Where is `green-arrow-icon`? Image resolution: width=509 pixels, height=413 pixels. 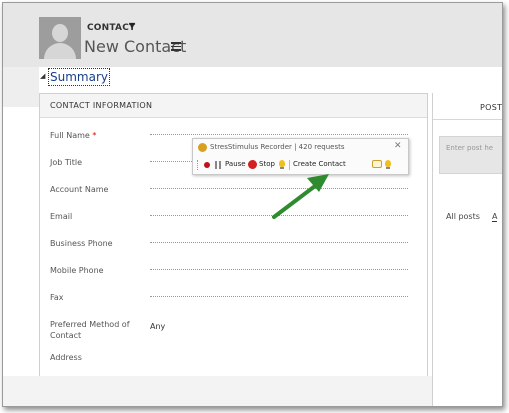
green-arrow-icon is located at coordinates (300, 196).